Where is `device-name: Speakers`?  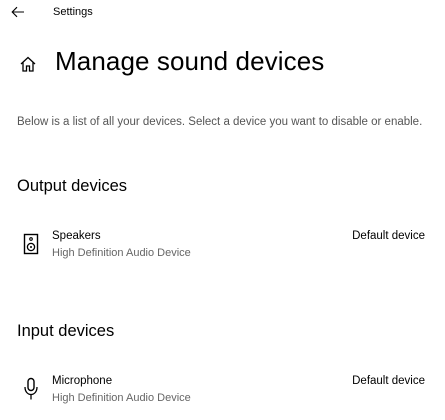
device-name: Speakers is located at coordinates (76, 236).